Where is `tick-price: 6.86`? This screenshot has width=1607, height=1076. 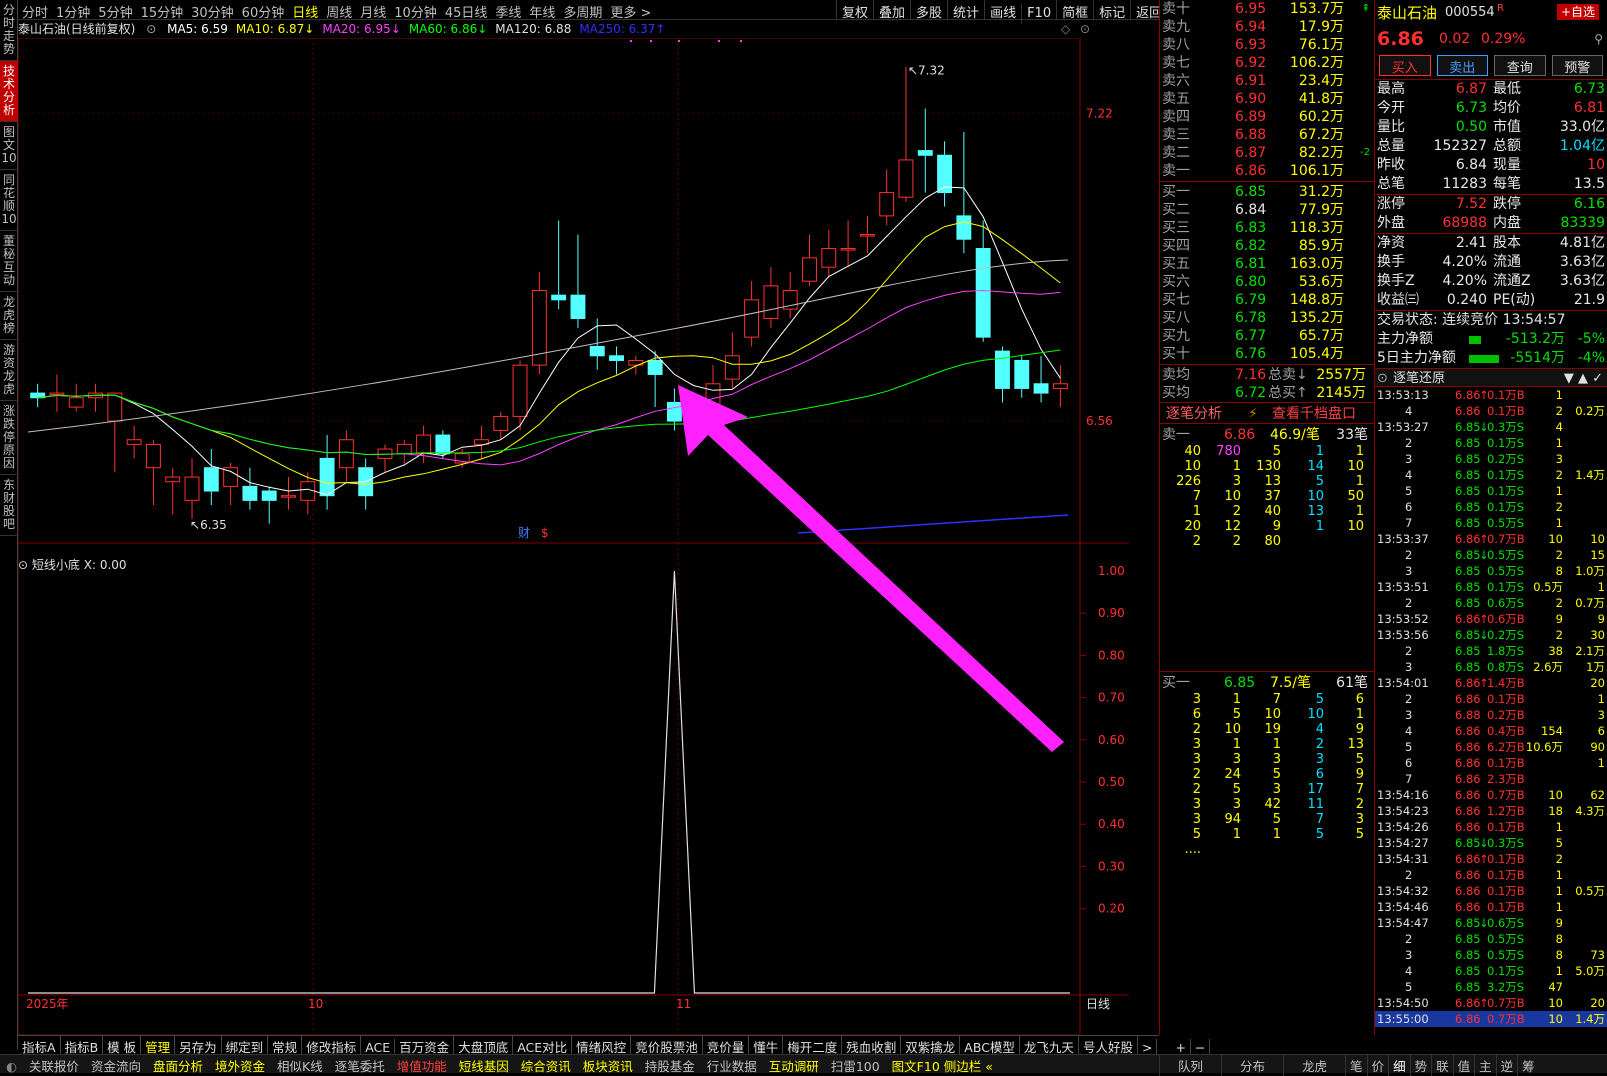
tick-price: 6.86 is located at coordinates (1468, 619).